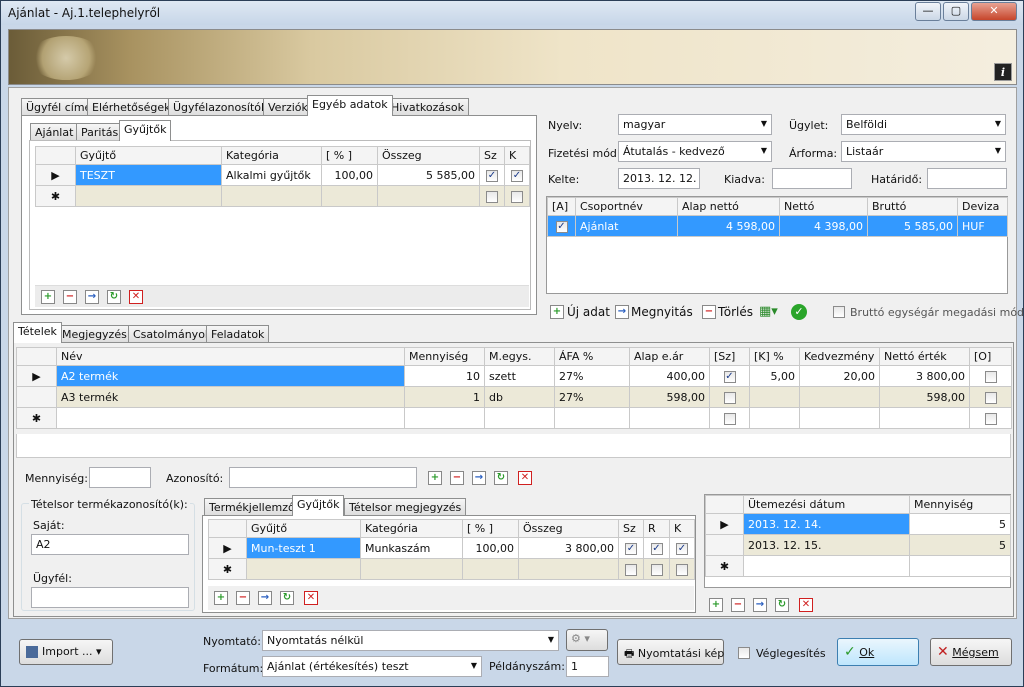 The image size is (1024, 687). I want to click on arforma-select: Listaár, so click(923, 151).